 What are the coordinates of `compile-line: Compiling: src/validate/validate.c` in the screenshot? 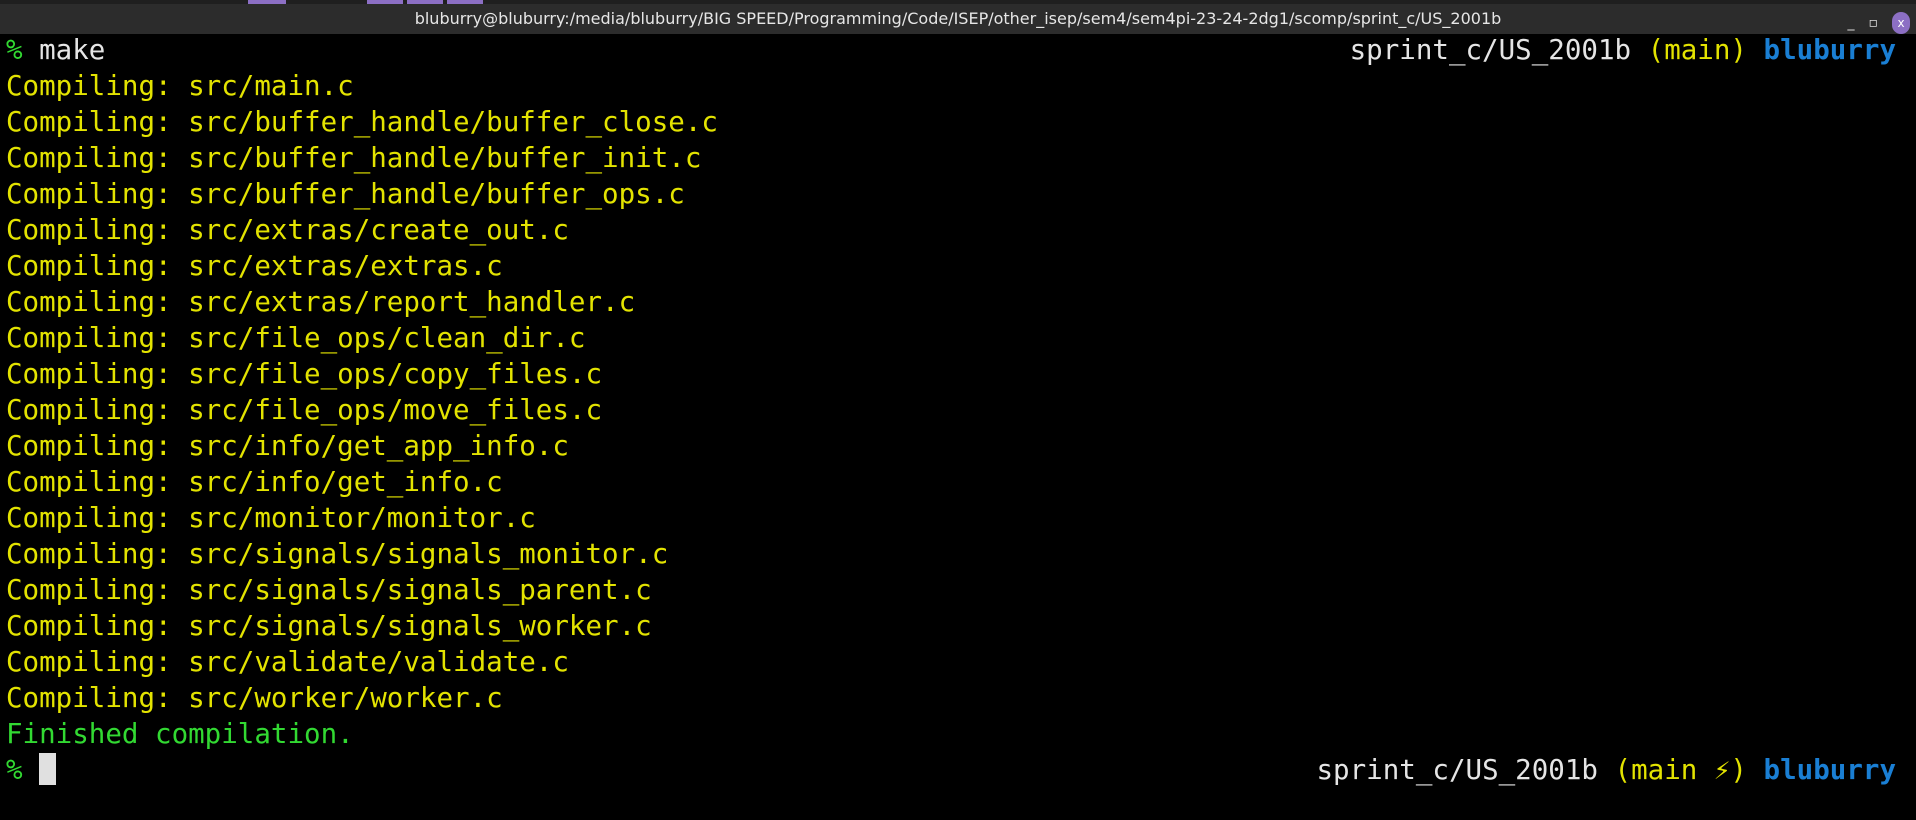 It's located at (958, 662).